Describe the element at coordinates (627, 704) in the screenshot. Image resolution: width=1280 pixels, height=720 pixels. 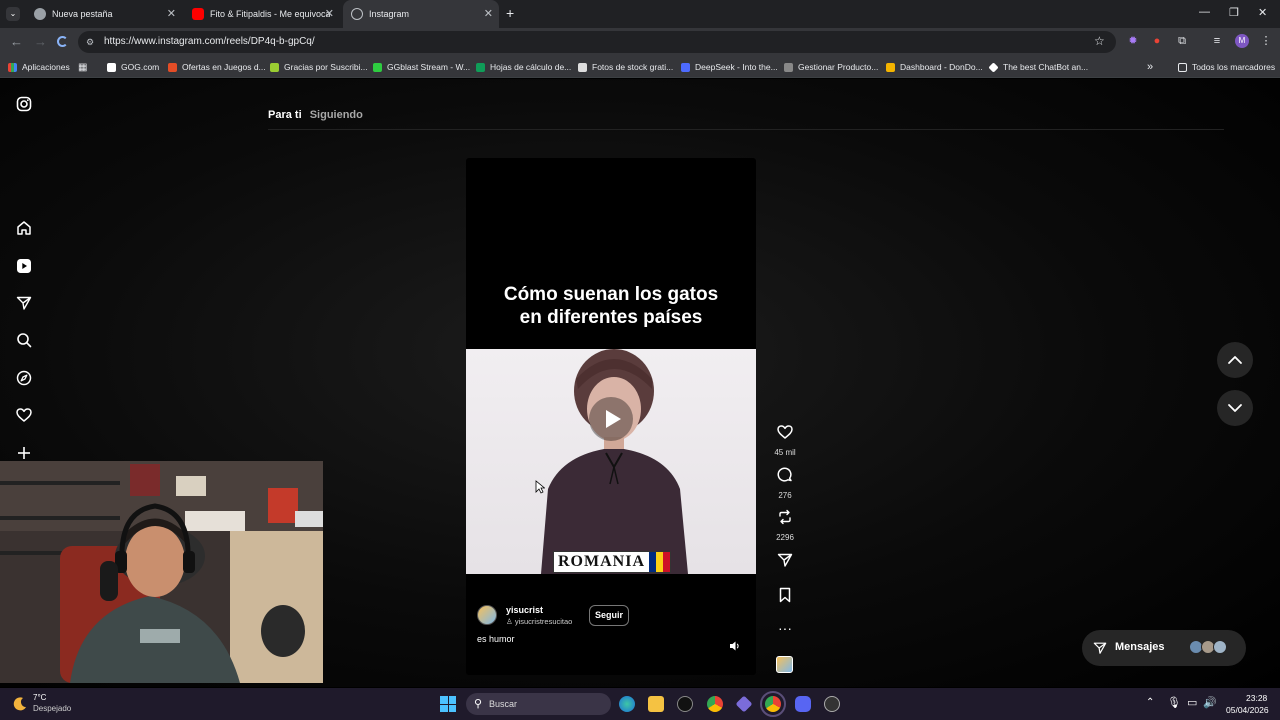
I see `edge-icon` at that location.